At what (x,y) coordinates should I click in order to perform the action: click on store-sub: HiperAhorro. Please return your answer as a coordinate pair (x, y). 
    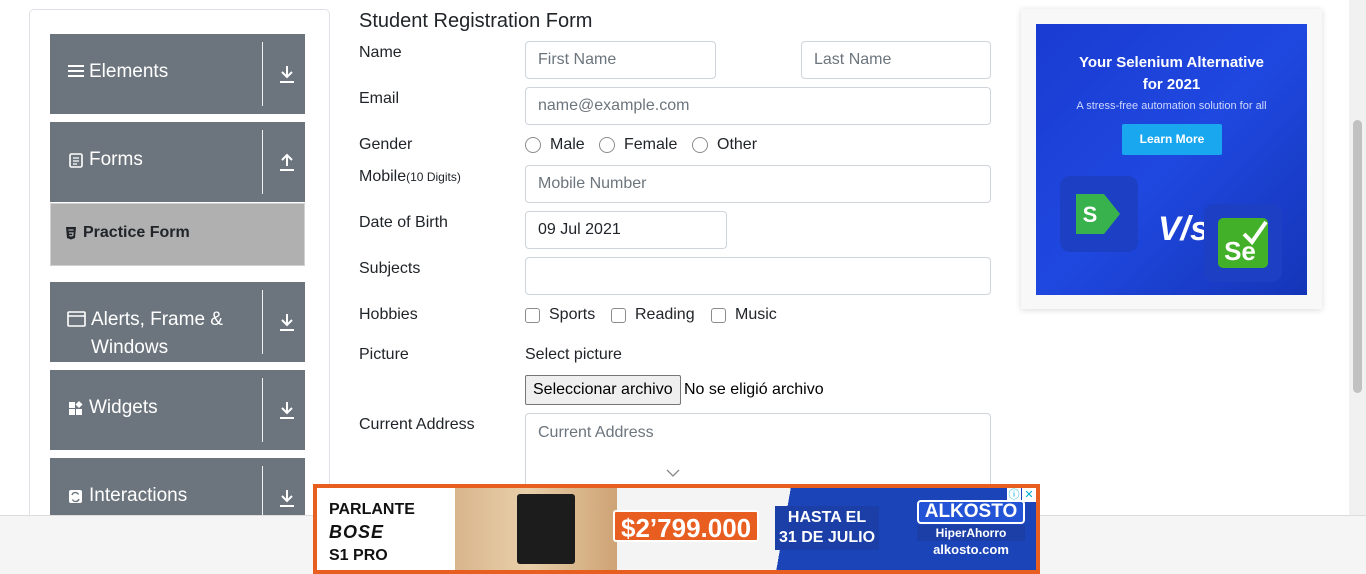
    Looking at the image, I should click on (971, 533).